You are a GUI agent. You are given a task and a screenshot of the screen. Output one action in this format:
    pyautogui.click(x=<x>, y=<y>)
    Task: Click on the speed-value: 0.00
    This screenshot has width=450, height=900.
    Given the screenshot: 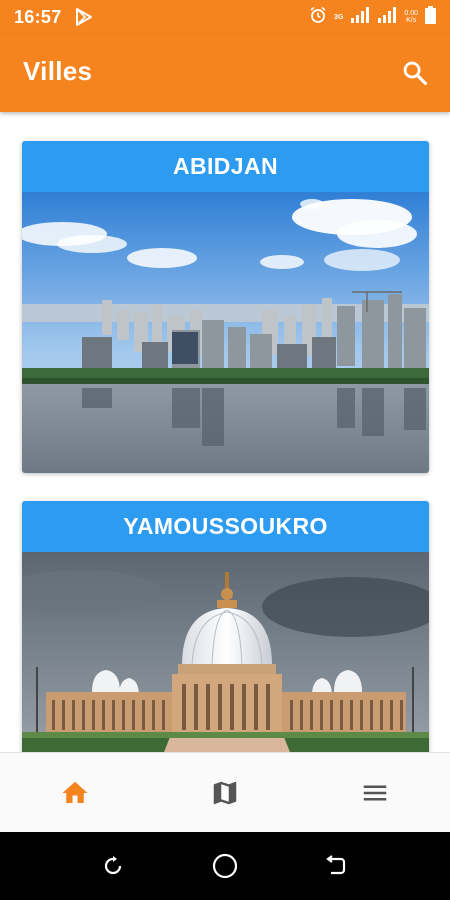 What is the action you would take?
    pyautogui.click(x=411, y=13)
    